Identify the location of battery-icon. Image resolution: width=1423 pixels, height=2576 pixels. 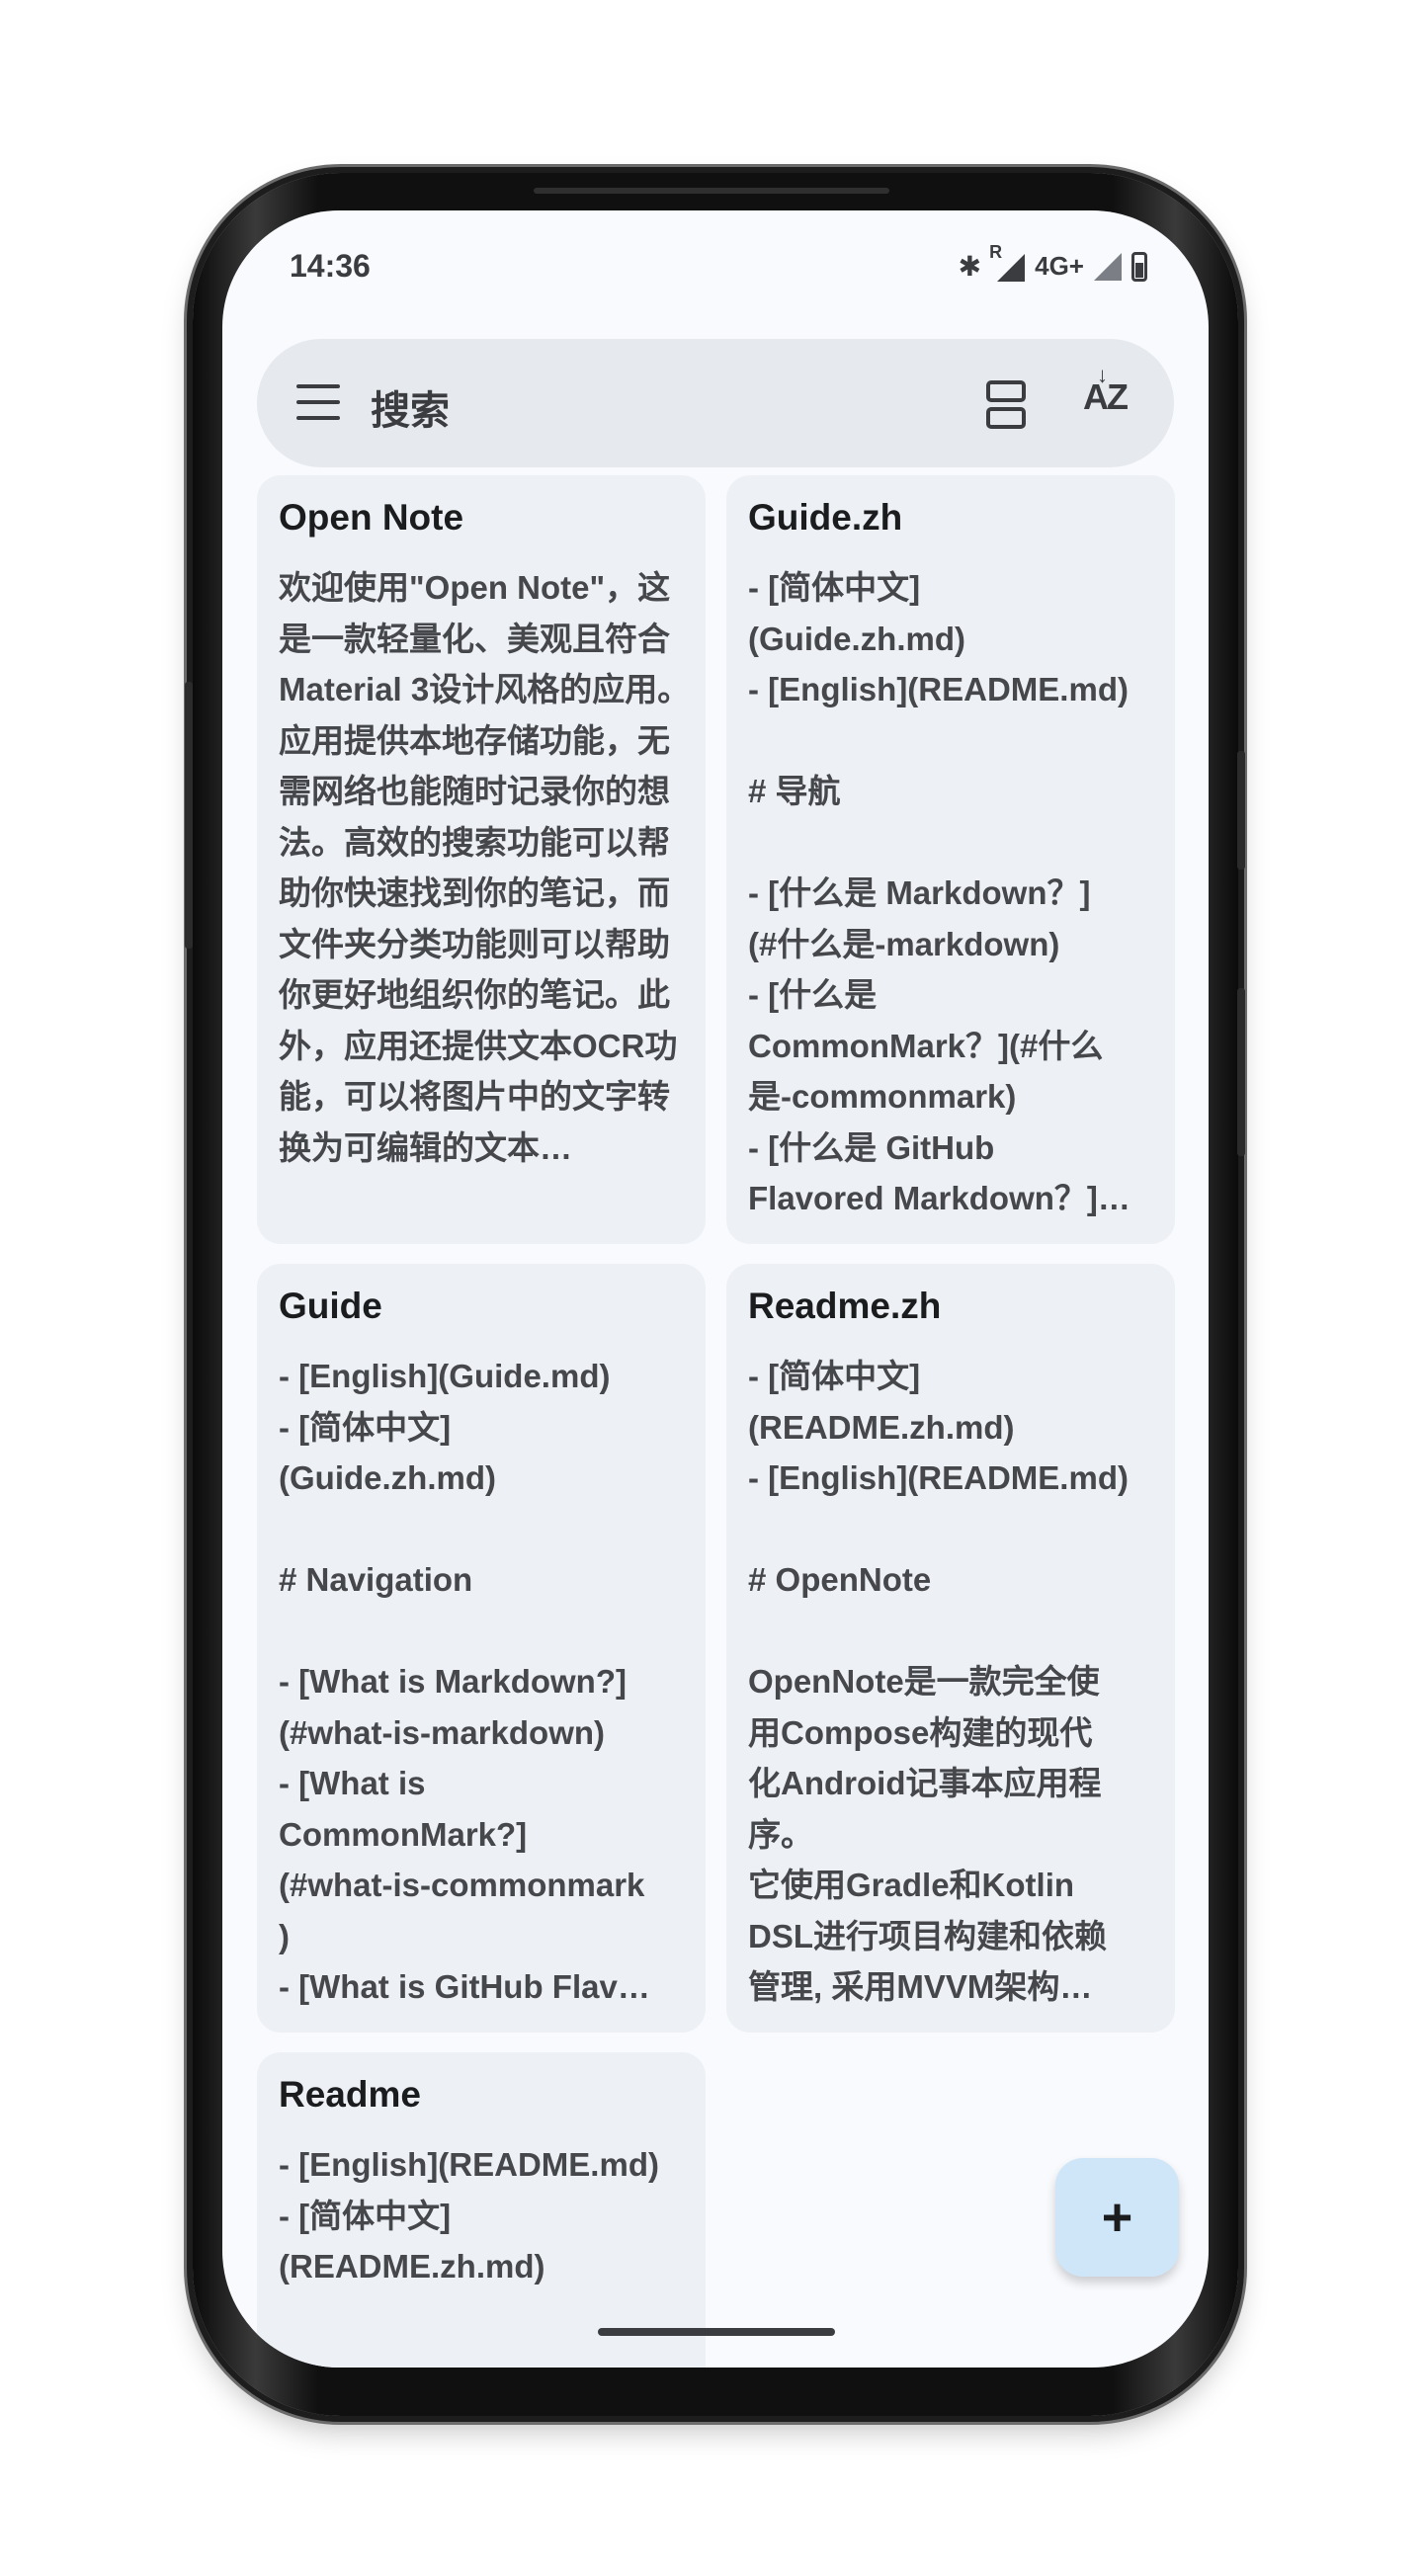
(1139, 266).